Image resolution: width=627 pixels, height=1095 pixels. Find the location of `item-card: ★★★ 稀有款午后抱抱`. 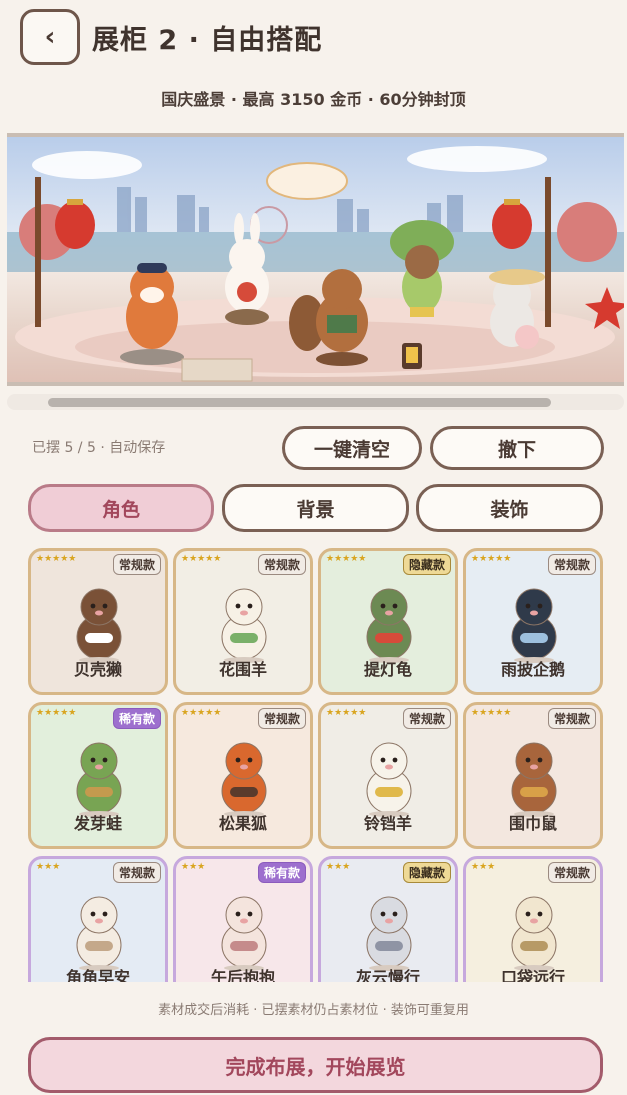

item-card: ★★★ 稀有款午后抱抱 is located at coordinates (243, 919).